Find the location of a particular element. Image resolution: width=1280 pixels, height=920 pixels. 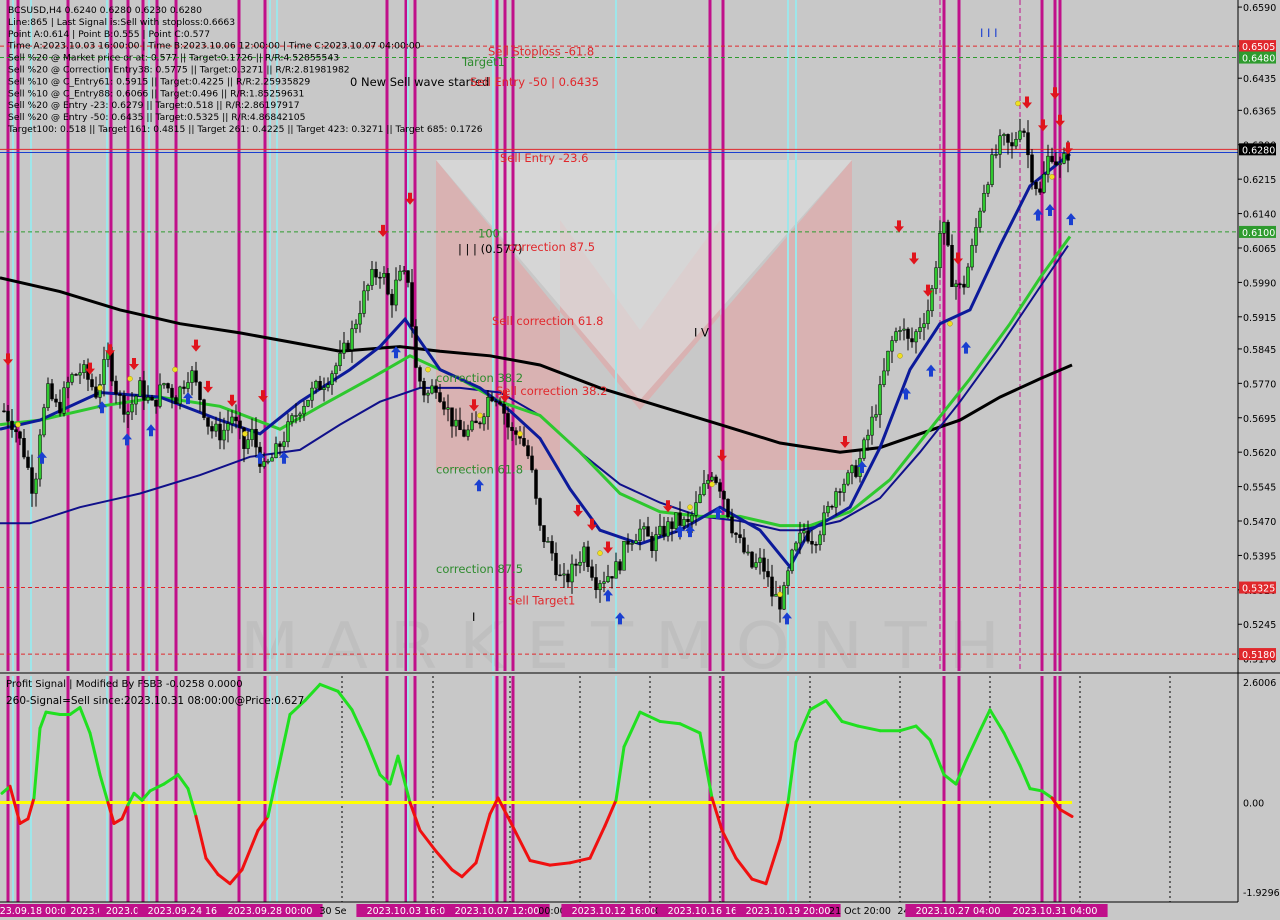

chart-annotation: correction 87.5 is located at coordinates (479, 569).